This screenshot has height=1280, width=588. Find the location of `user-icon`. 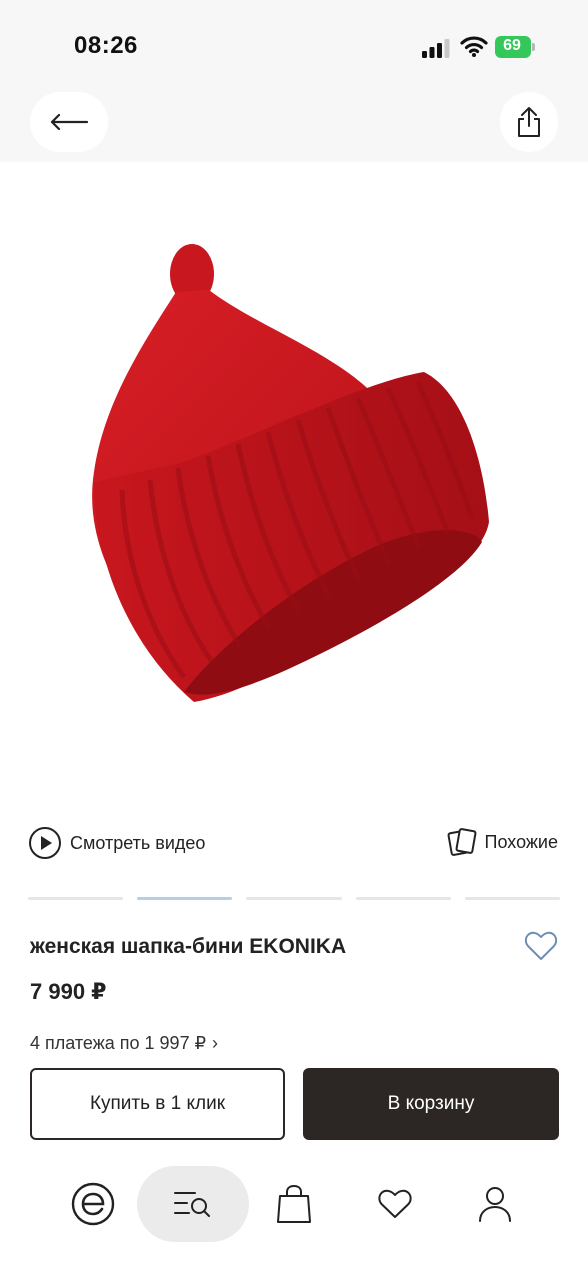

user-icon is located at coordinates (495, 1204).